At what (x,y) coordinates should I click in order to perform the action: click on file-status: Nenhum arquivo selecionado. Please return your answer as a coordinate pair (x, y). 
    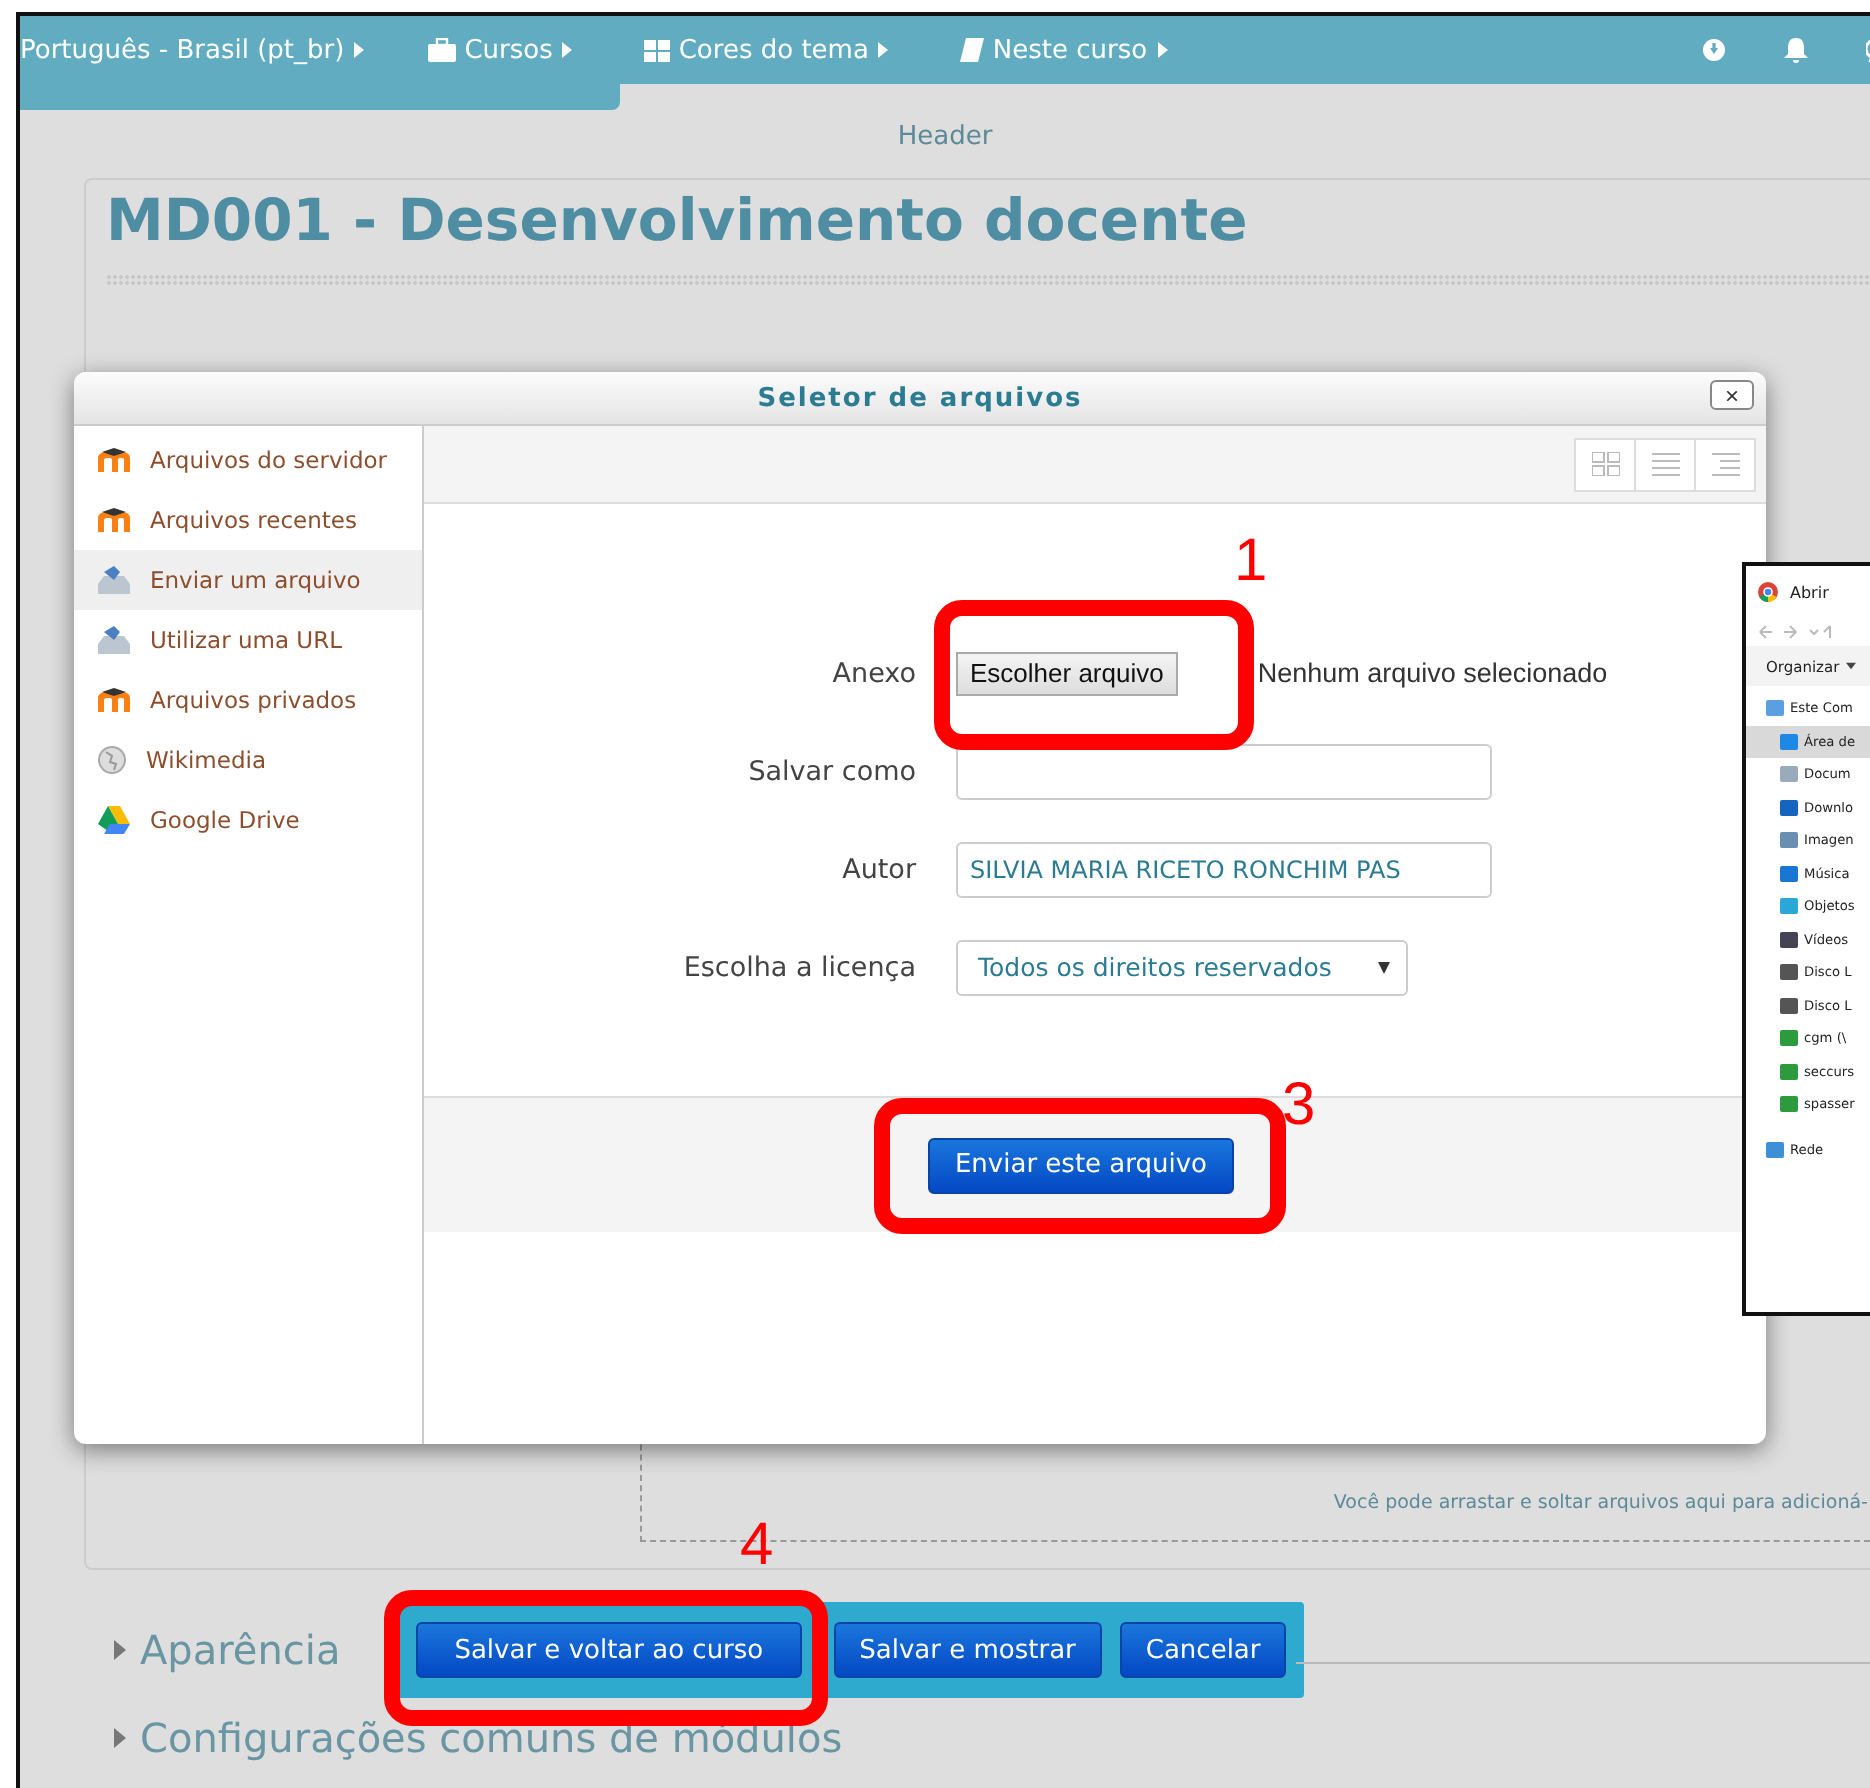
    Looking at the image, I should click on (1432, 673).